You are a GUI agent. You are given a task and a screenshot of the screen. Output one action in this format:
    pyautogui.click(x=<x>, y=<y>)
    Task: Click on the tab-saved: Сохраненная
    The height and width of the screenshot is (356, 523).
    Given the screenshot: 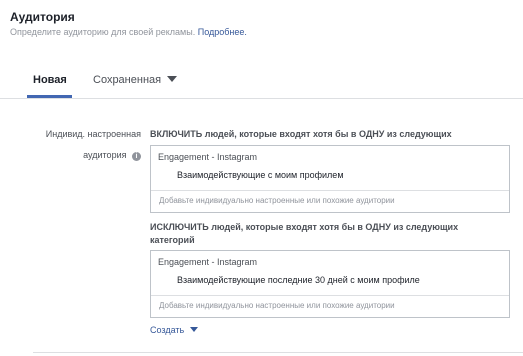 What is the action you would take?
    pyautogui.click(x=135, y=80)
    